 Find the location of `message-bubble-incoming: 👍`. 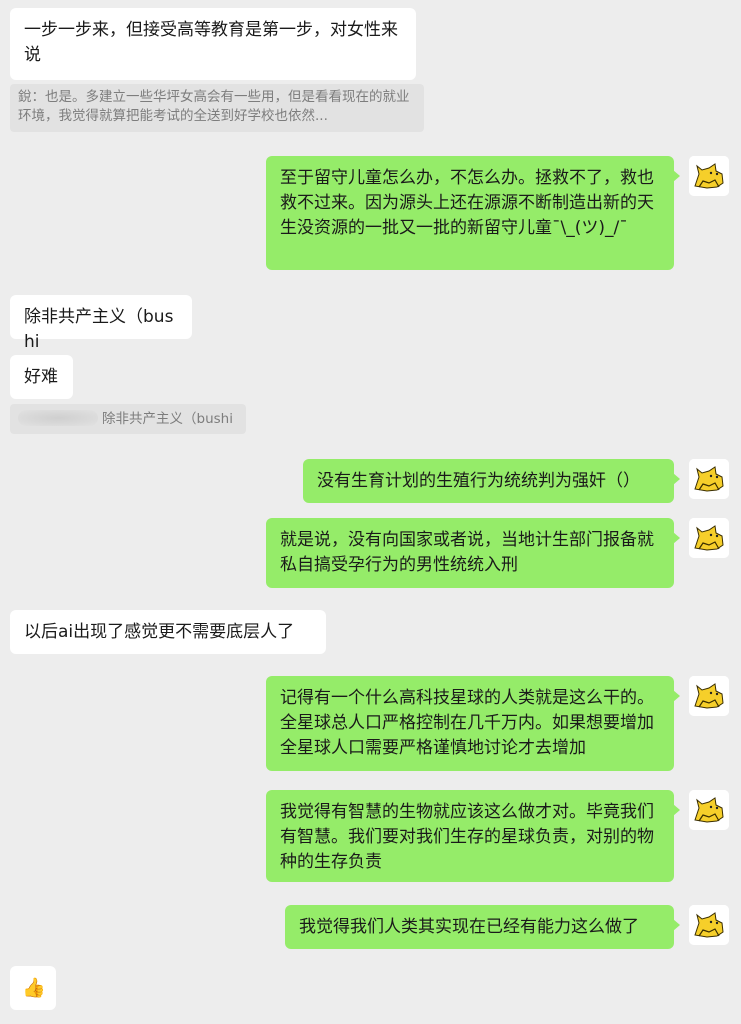

message-bubble-incoming: 👍 is located at coordinates (33, 988).